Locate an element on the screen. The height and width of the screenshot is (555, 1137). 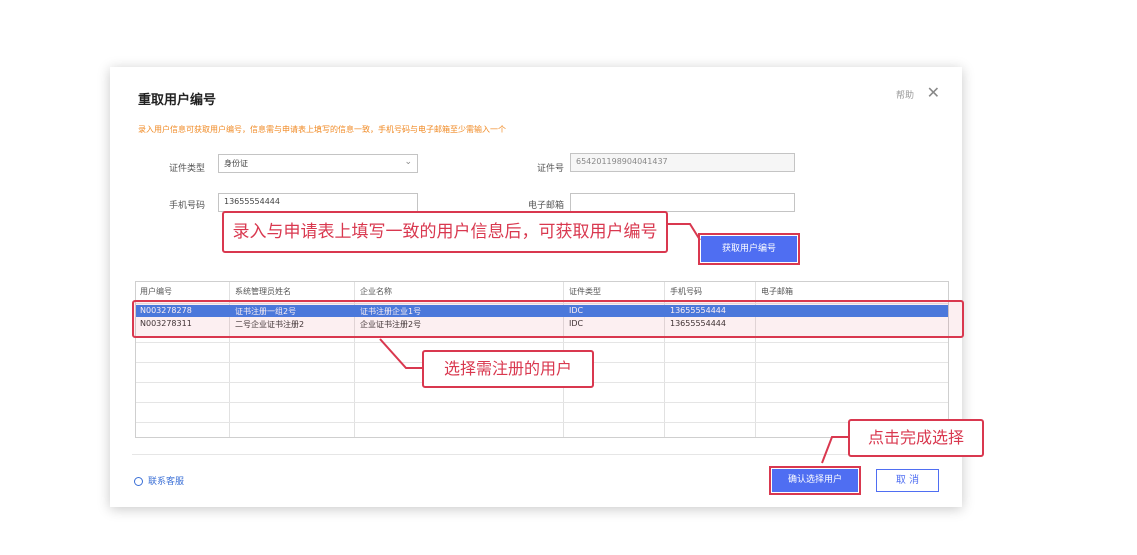
column-header-cert-type: 证件类型 is located at coordinates (585, 291).